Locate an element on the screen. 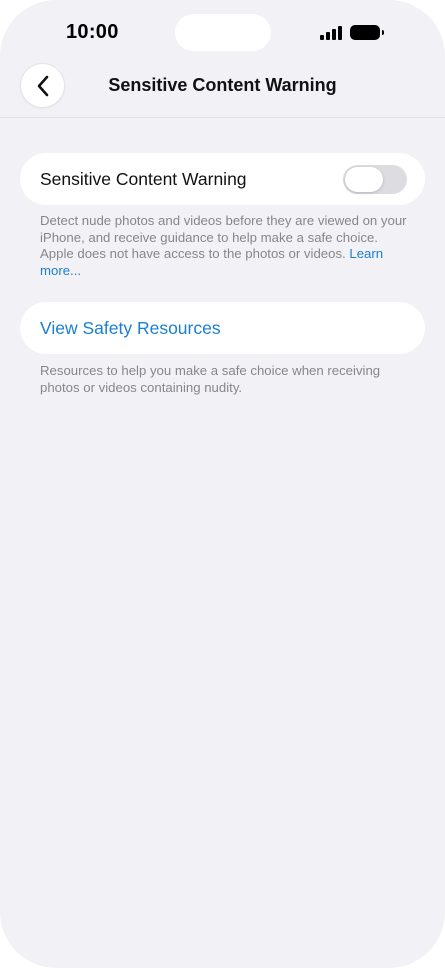 The image size is (445, 968). toggle-knob is located at coordinates (364, 179).